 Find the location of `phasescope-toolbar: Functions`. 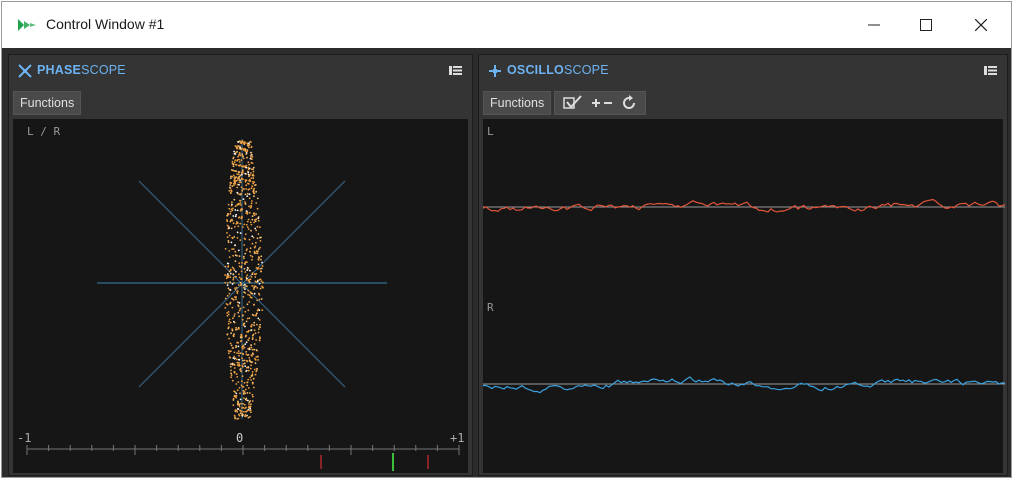

phasescope-toolbar: Functions is located at coordinates (47, 103).